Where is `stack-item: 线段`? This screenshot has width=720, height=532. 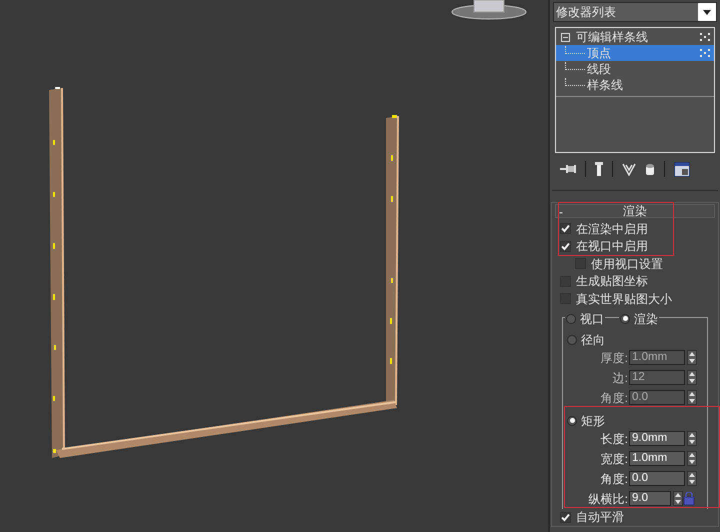 stack-item: 线段 is located at coordinates (635, 69).